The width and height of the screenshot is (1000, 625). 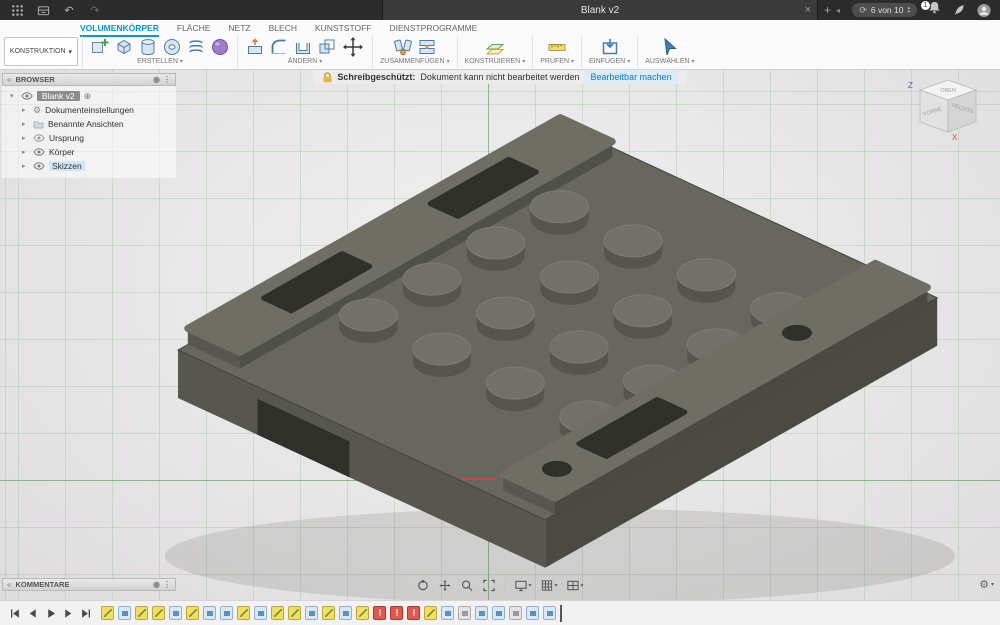 I want to click on make-editable-button: Bearbeitbar machen, so click(x=631, y=77).